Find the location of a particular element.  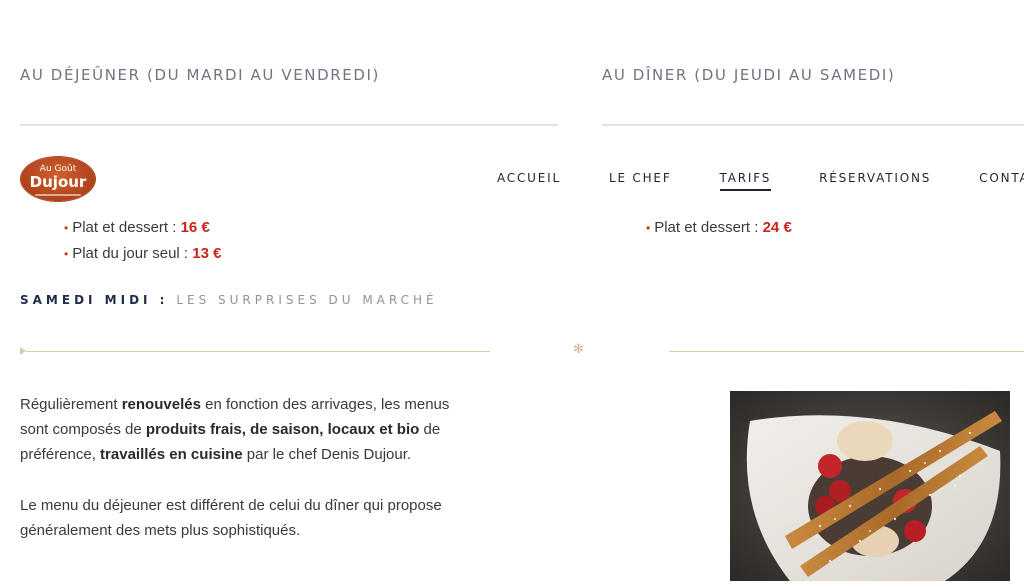

samedi-label: SAMEDI MIDI : is located at coordinates (94, 300).